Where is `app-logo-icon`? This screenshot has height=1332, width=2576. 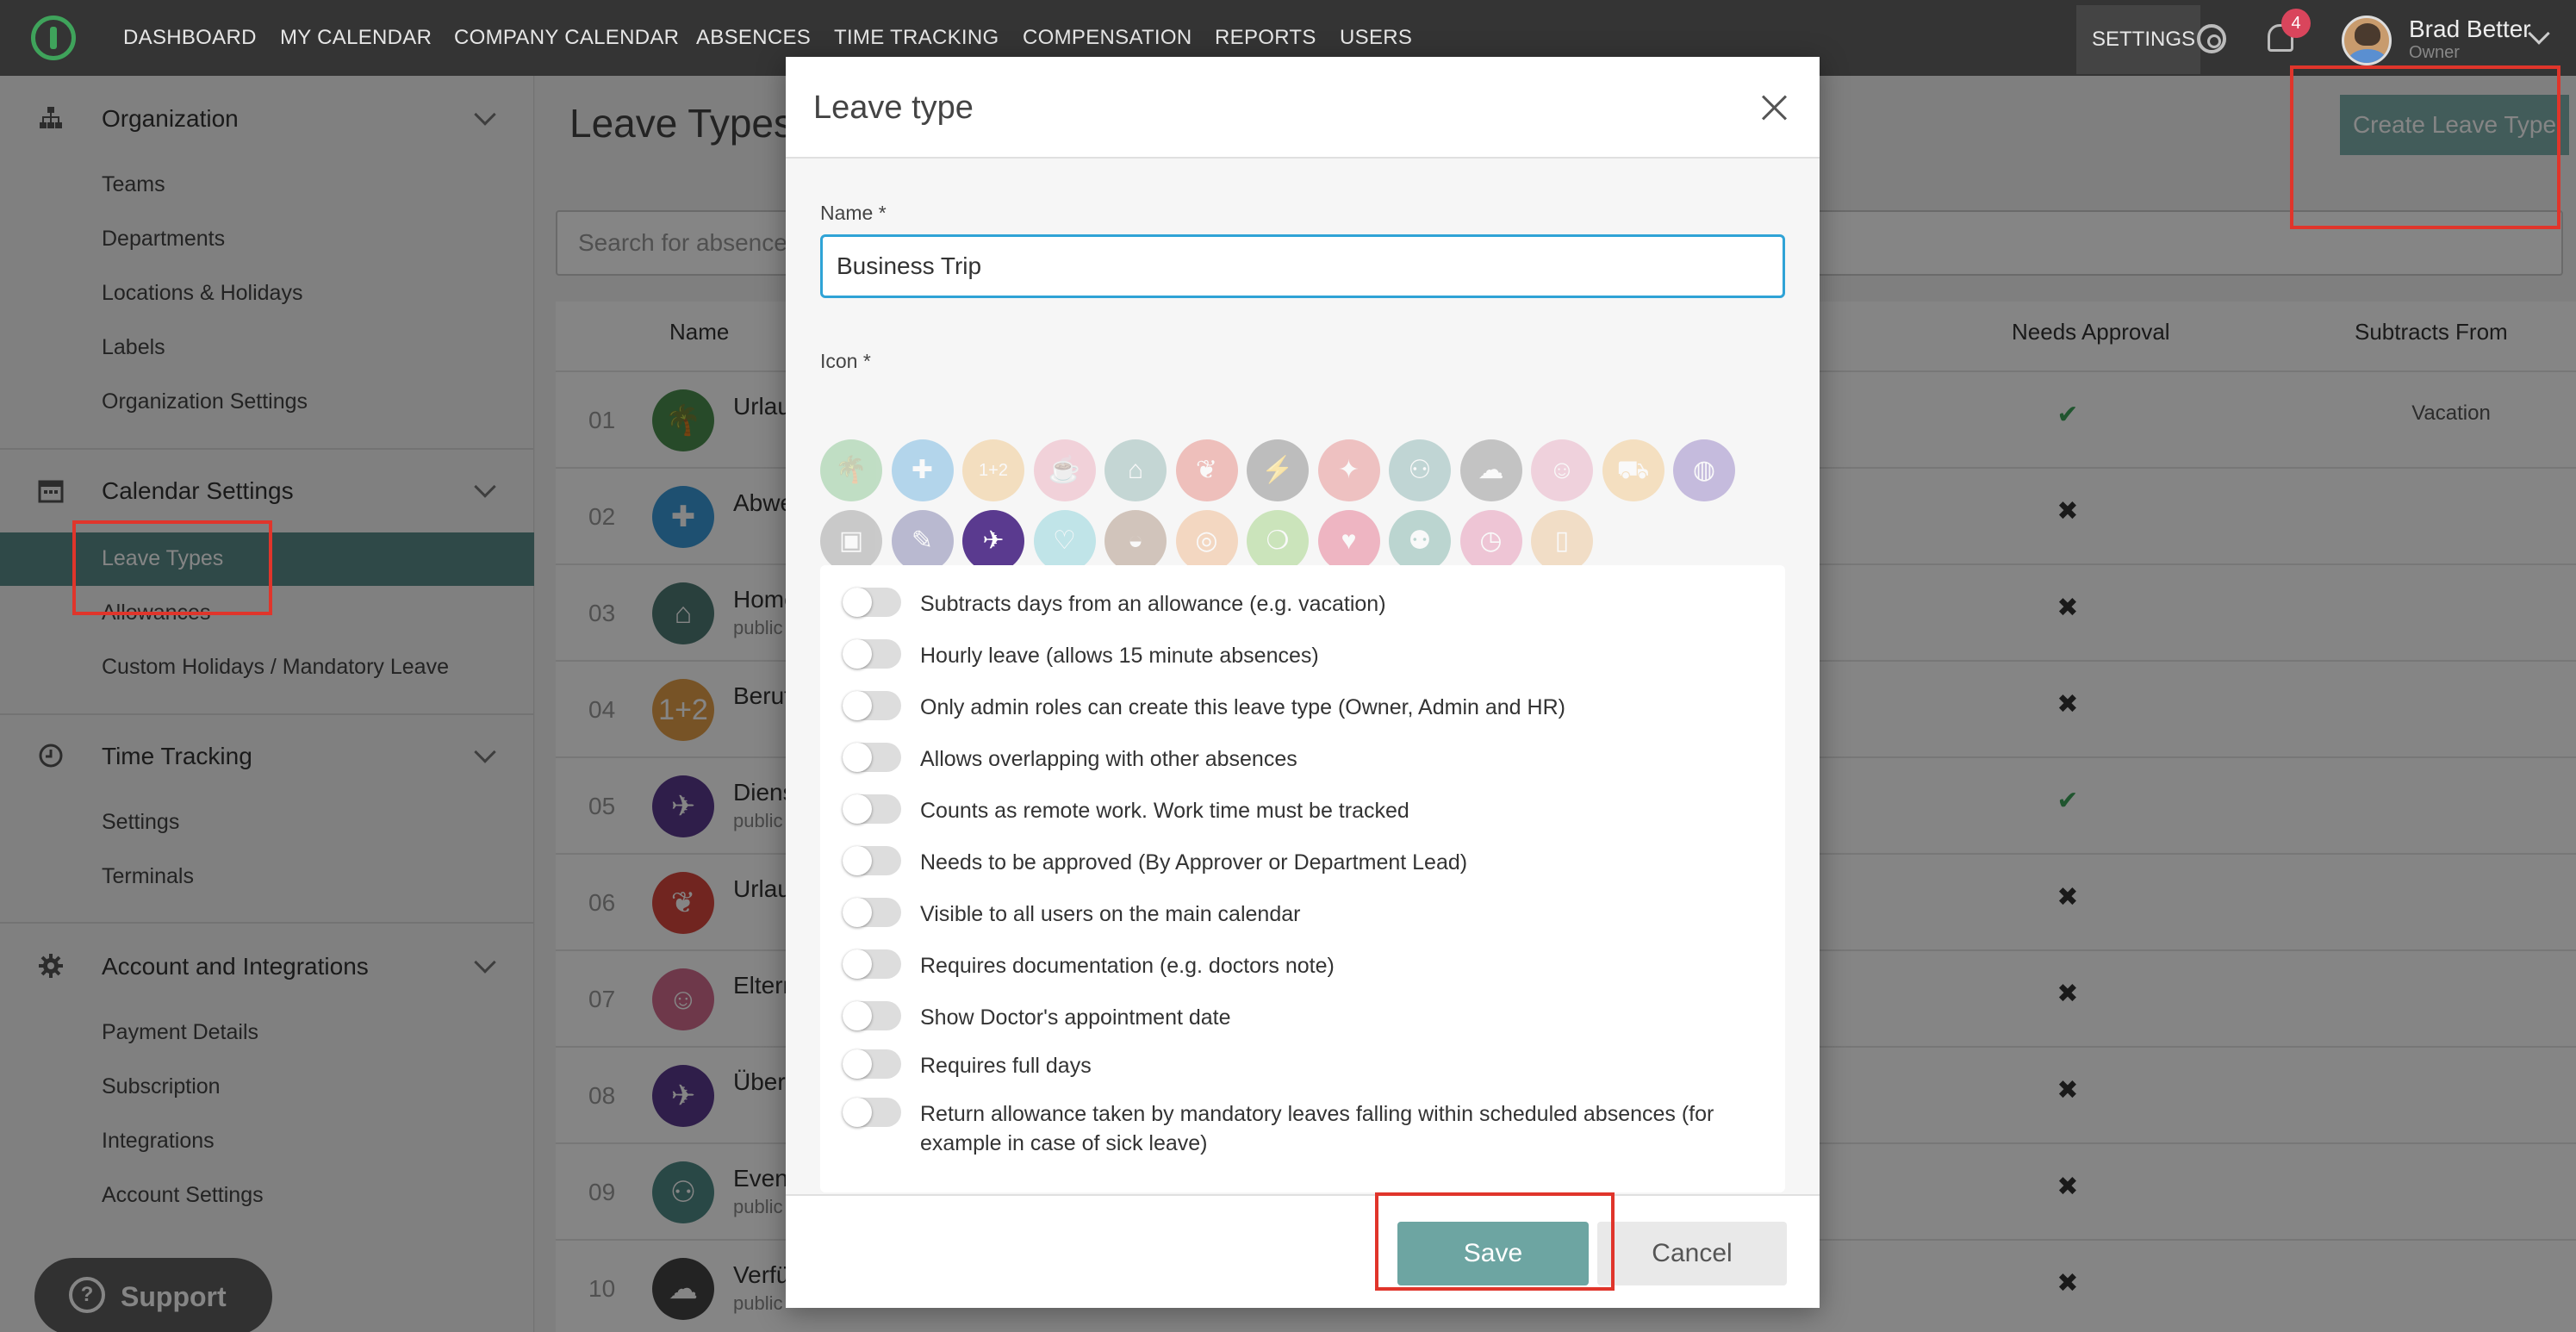 app-logo-icon is located at coordinates (54, 38).